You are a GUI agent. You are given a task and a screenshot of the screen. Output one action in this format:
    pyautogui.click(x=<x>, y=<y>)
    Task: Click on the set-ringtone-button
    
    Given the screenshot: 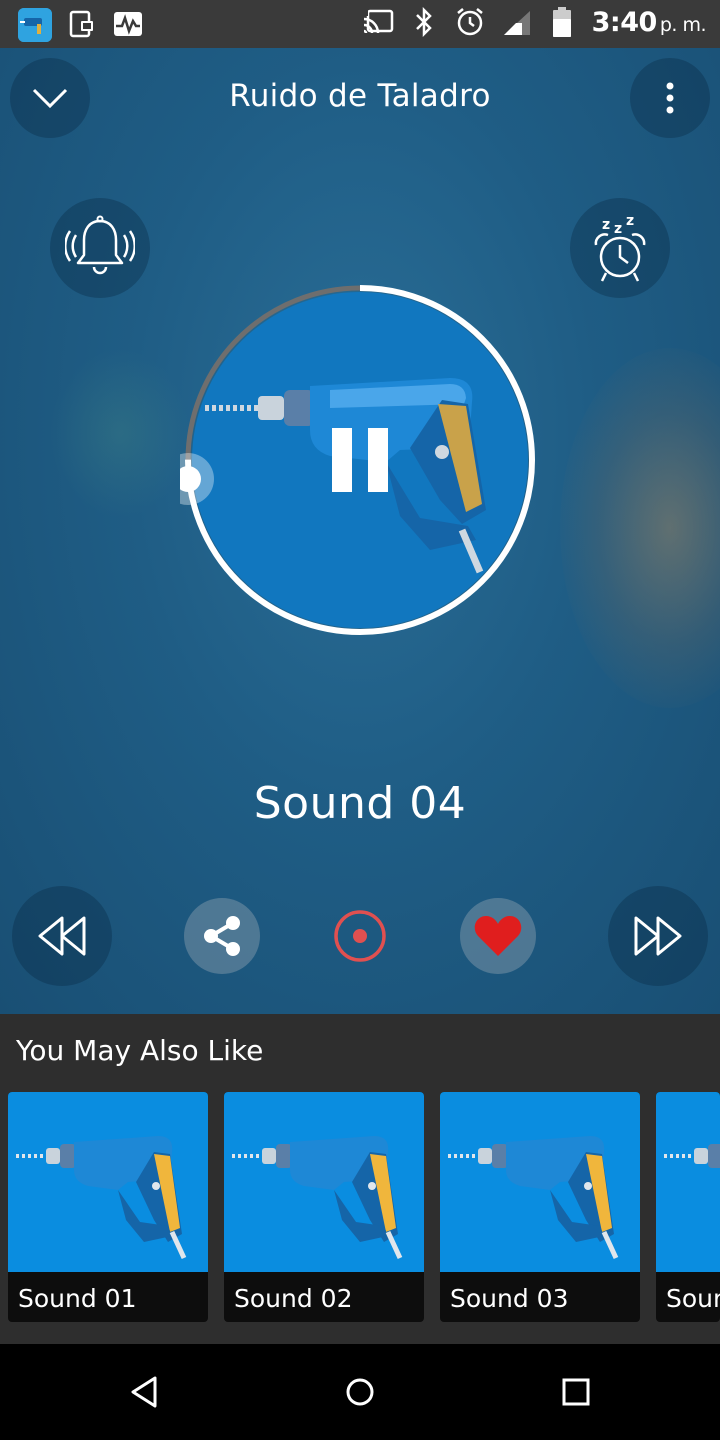 What is the action you would take?
    pyautogui.click(x=100, y=248)
    